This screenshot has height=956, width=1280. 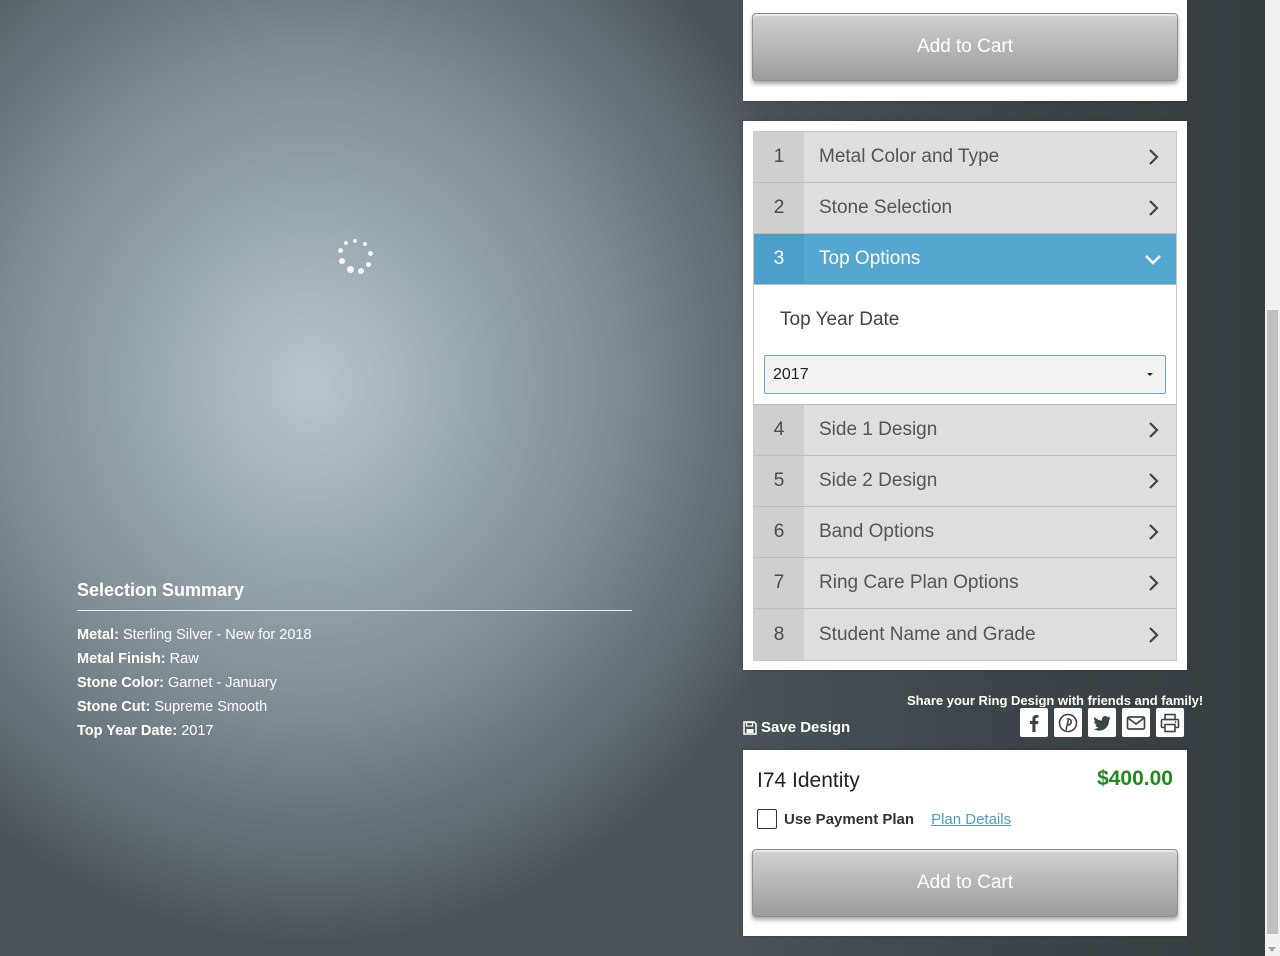 What do you see at coordinates (138, 659) in the screenshot?
I see `summary-item-metal-finish: Metal Finish: Raw` at bounding box center [138, 659].